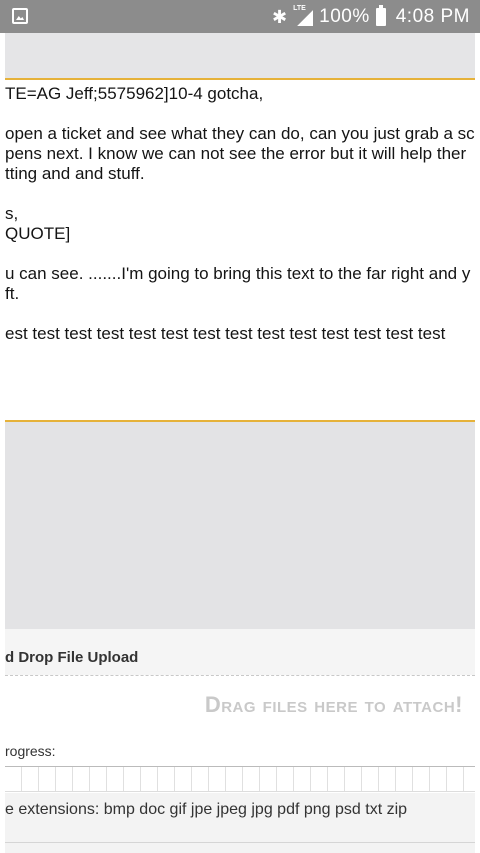  What do you see at coordinates (240, 763) in the screenshot?
I see `upload-progress-section: rogress:` at bounding box center [240, 763].